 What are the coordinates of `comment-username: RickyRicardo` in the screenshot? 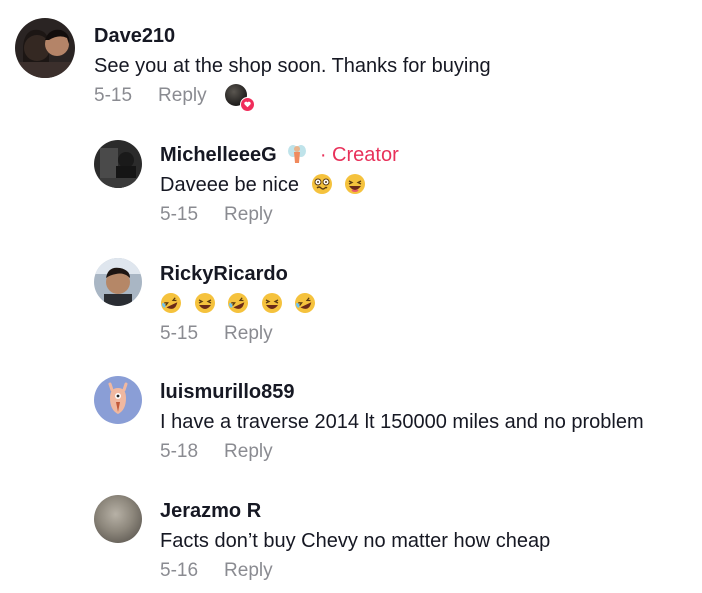 It's located at (241, 274).